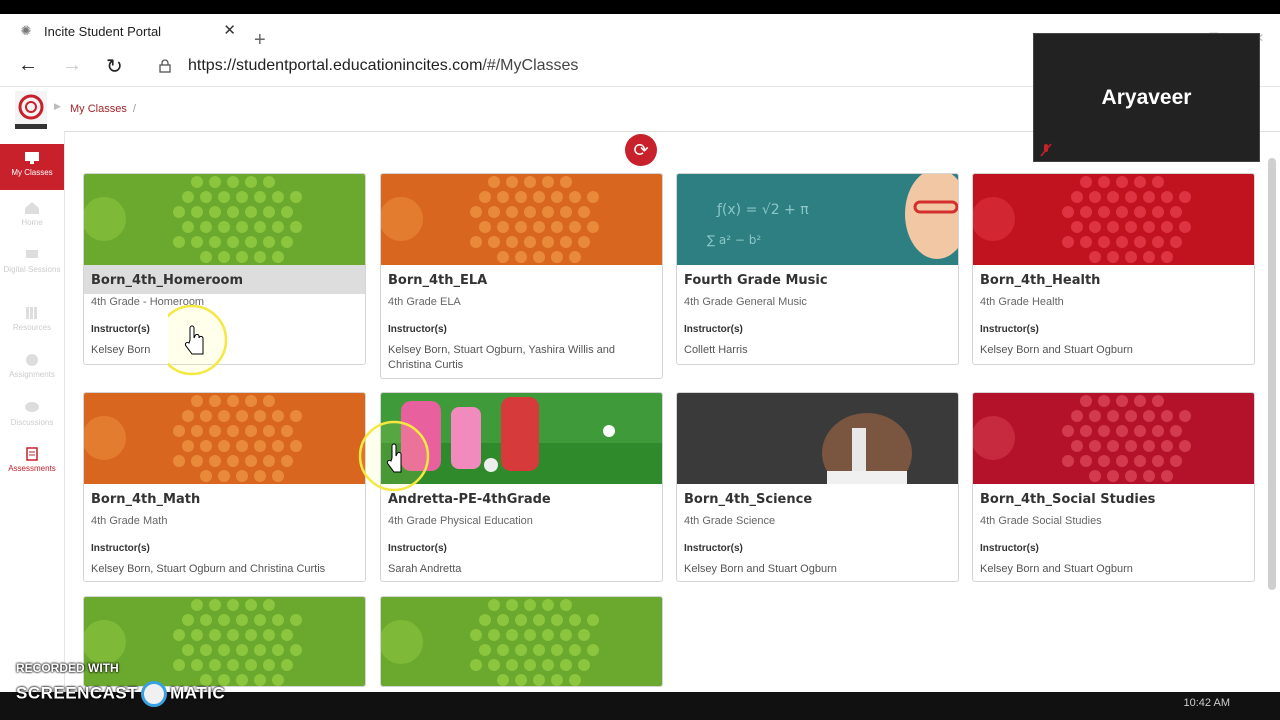 This screenshot has width=1280, height=720. Describe the element at coordinates (129, 521) in the screenshot. I see `class-subtitle: 4th Grade Math` at that location.